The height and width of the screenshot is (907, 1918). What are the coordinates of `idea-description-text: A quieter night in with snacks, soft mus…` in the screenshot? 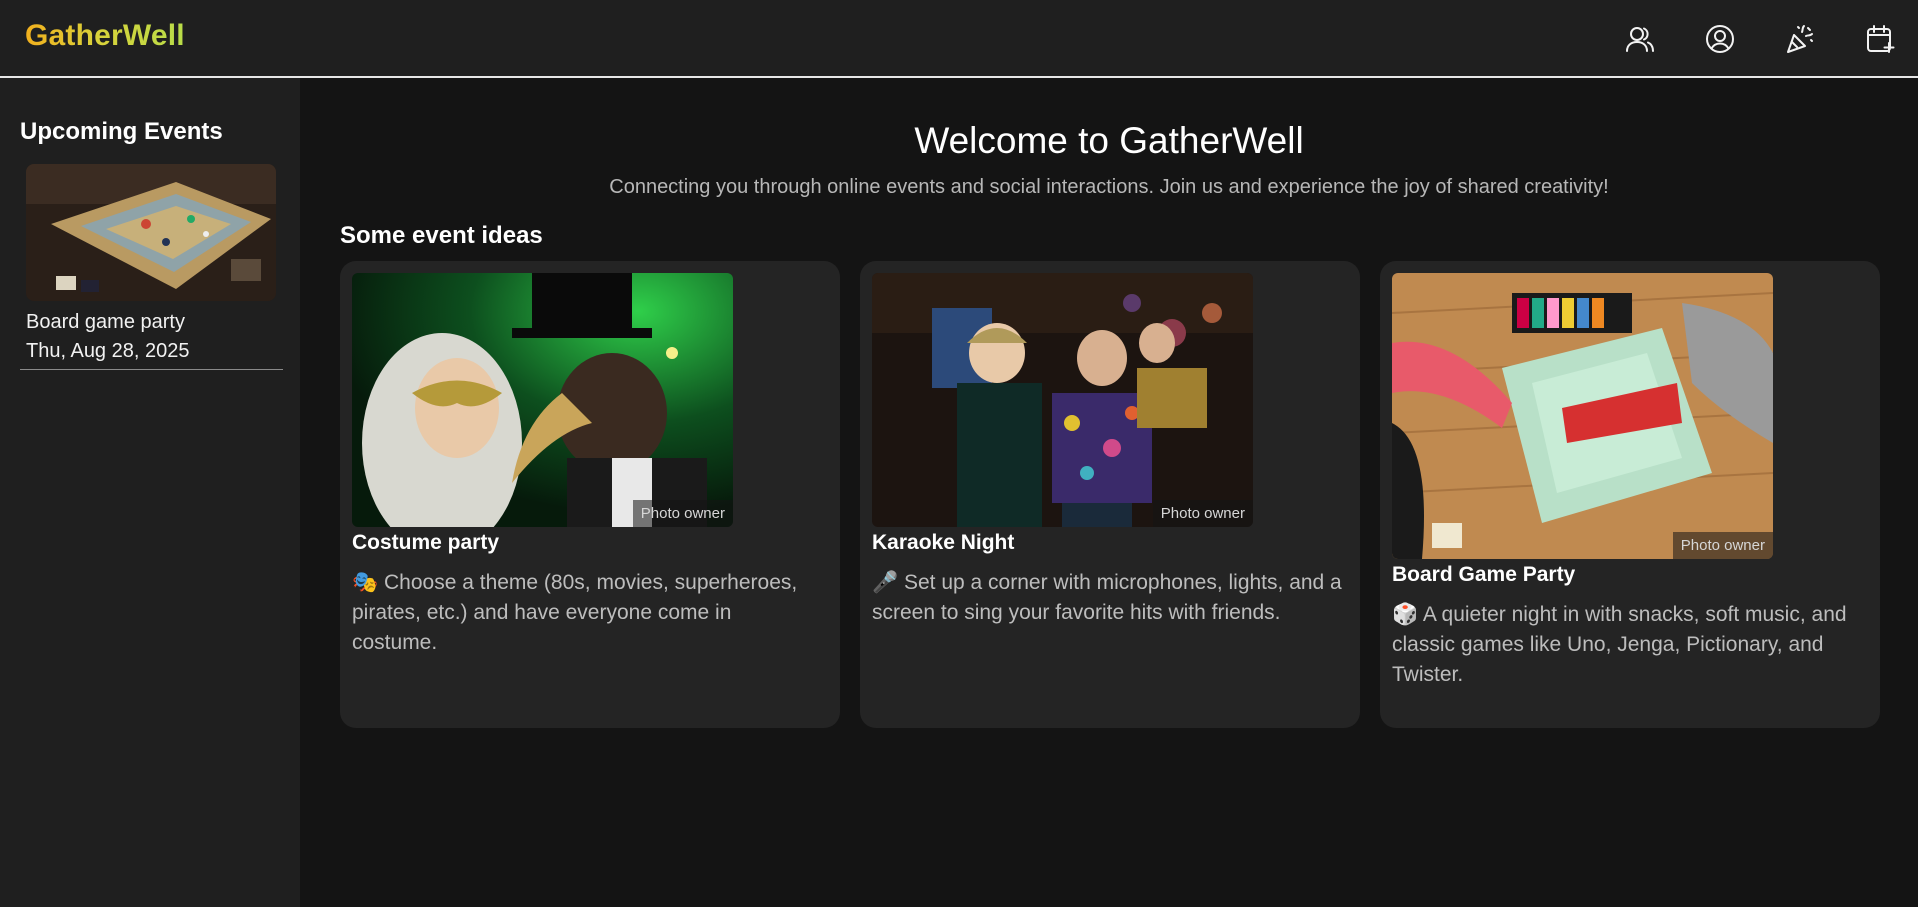 It's located at (1619, 644).